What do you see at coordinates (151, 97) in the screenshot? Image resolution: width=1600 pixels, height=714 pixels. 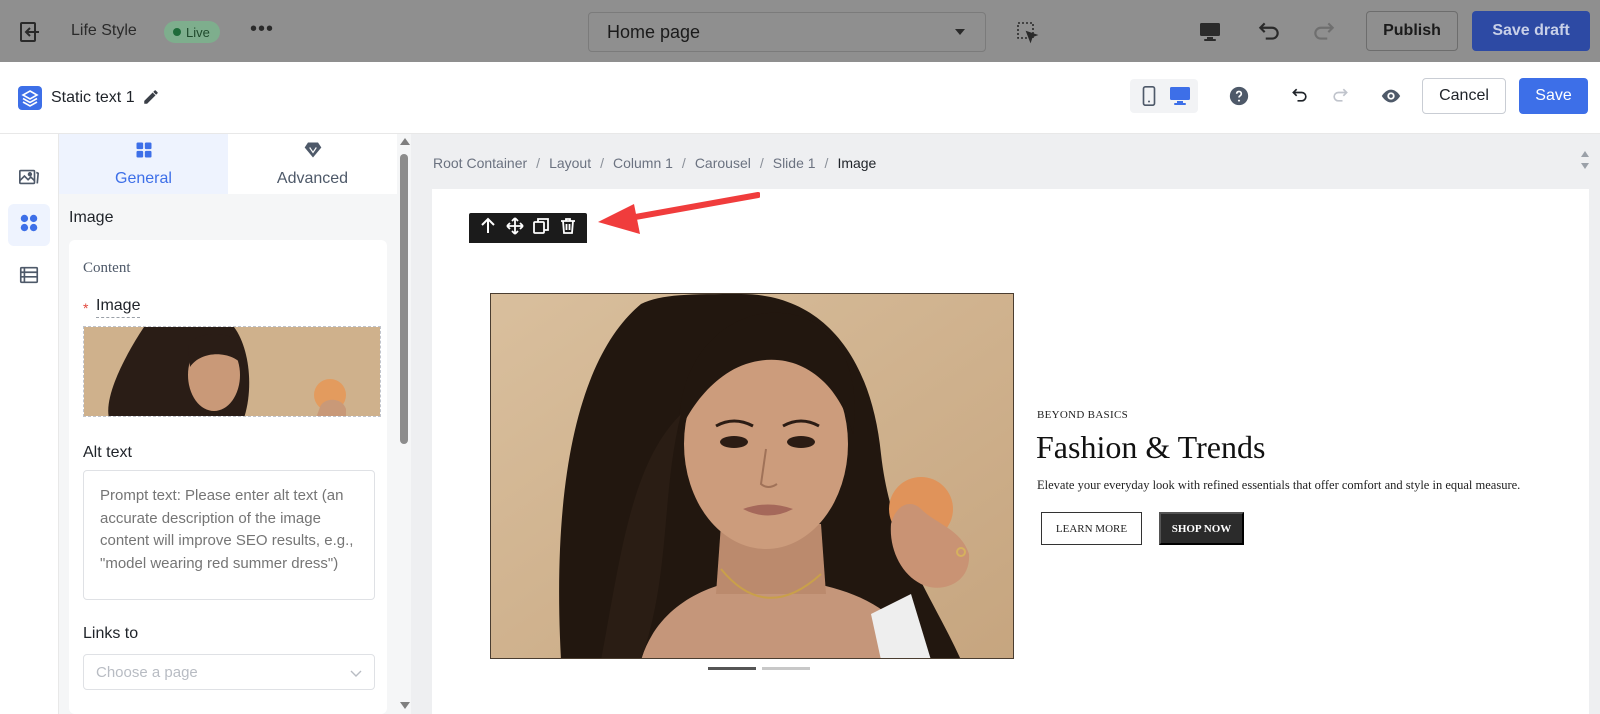 I see `edit-pencil-icon` at bounding box center [151, 97].